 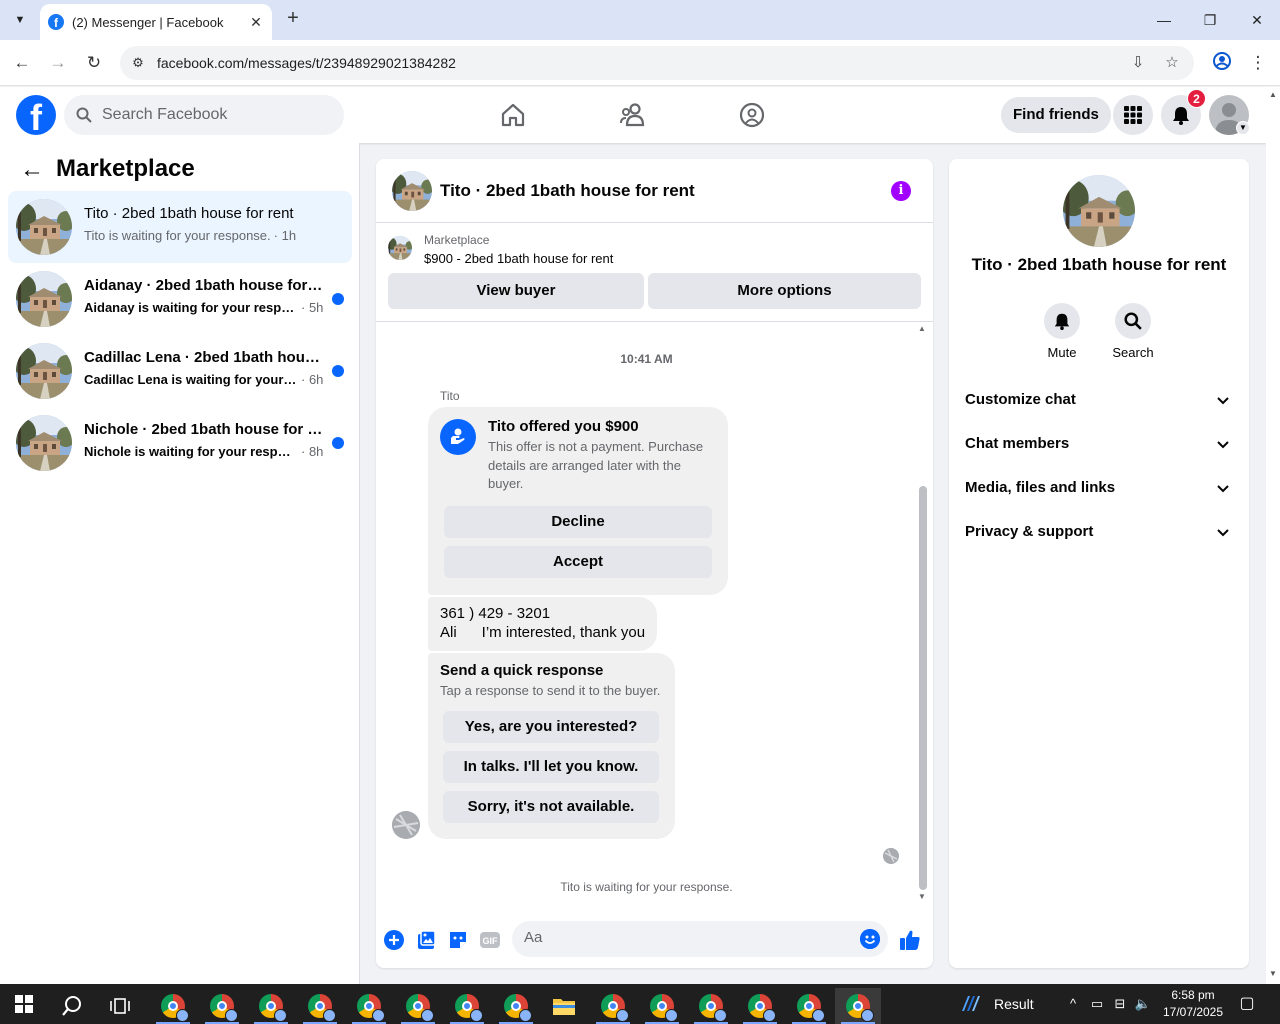 I want to click on plus-circle-icon, so click(x=394, y=940).